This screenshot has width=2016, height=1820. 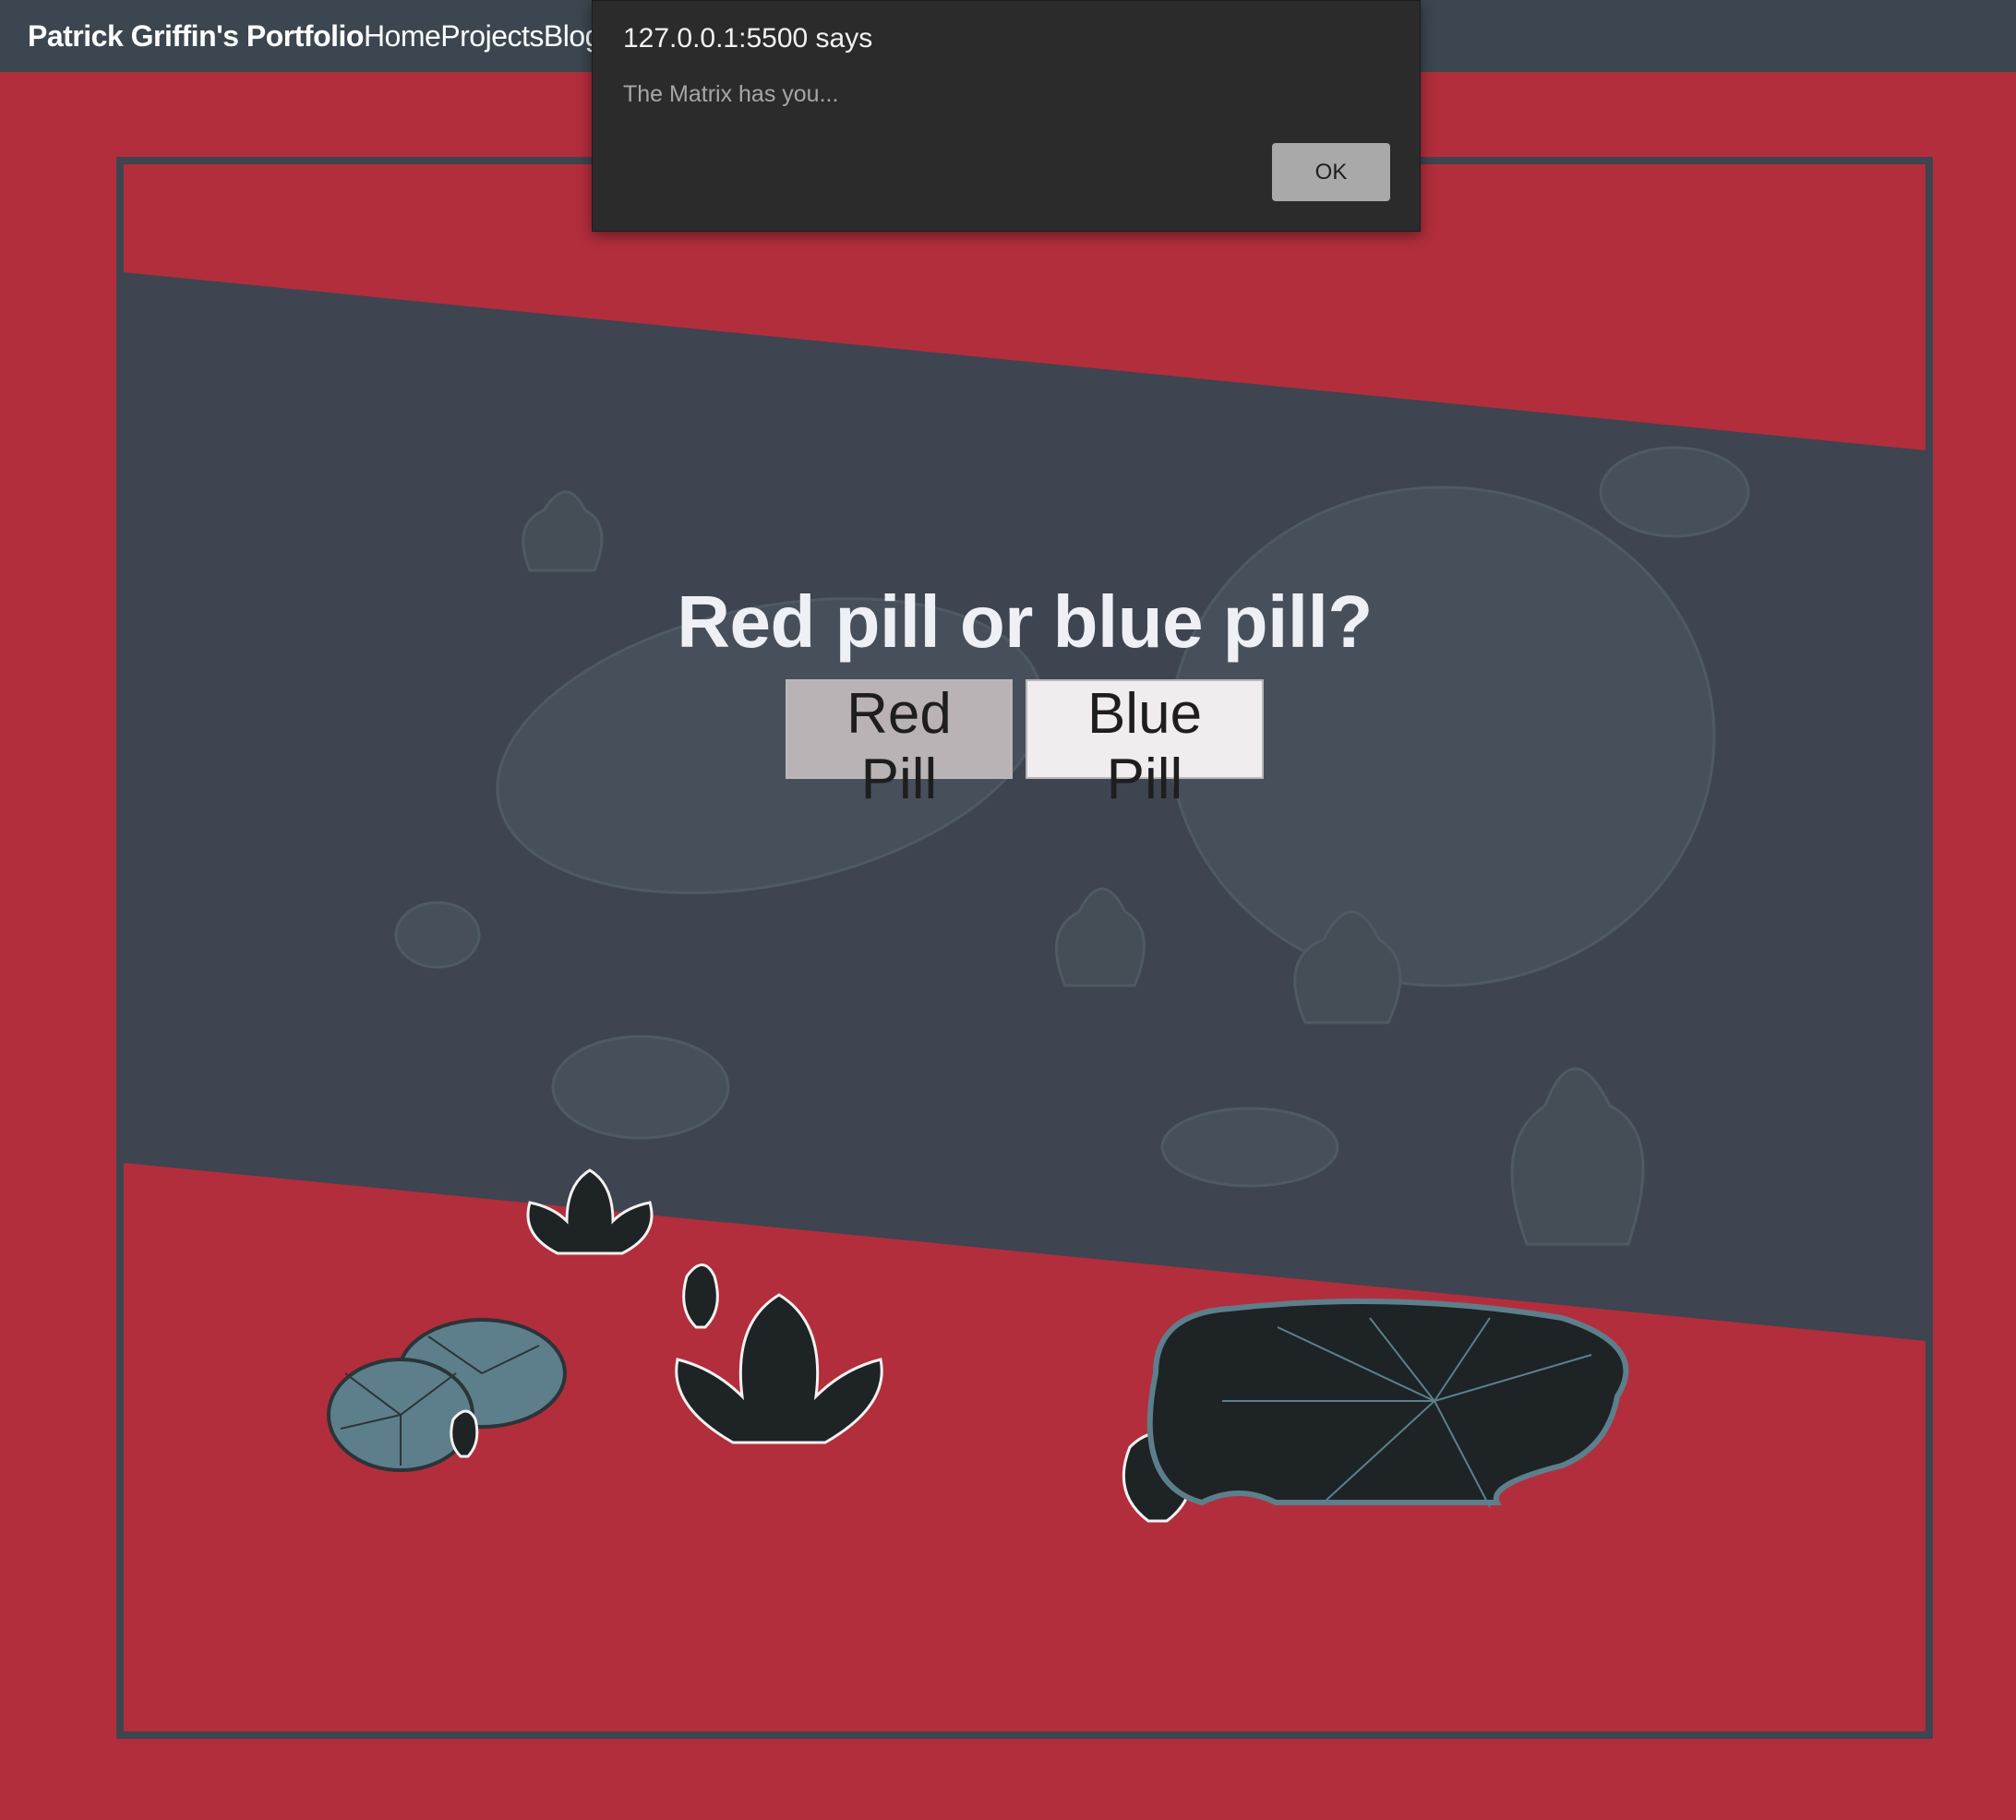 I want to click on alert-ok-button: OK, so click(x=1331, y=172).